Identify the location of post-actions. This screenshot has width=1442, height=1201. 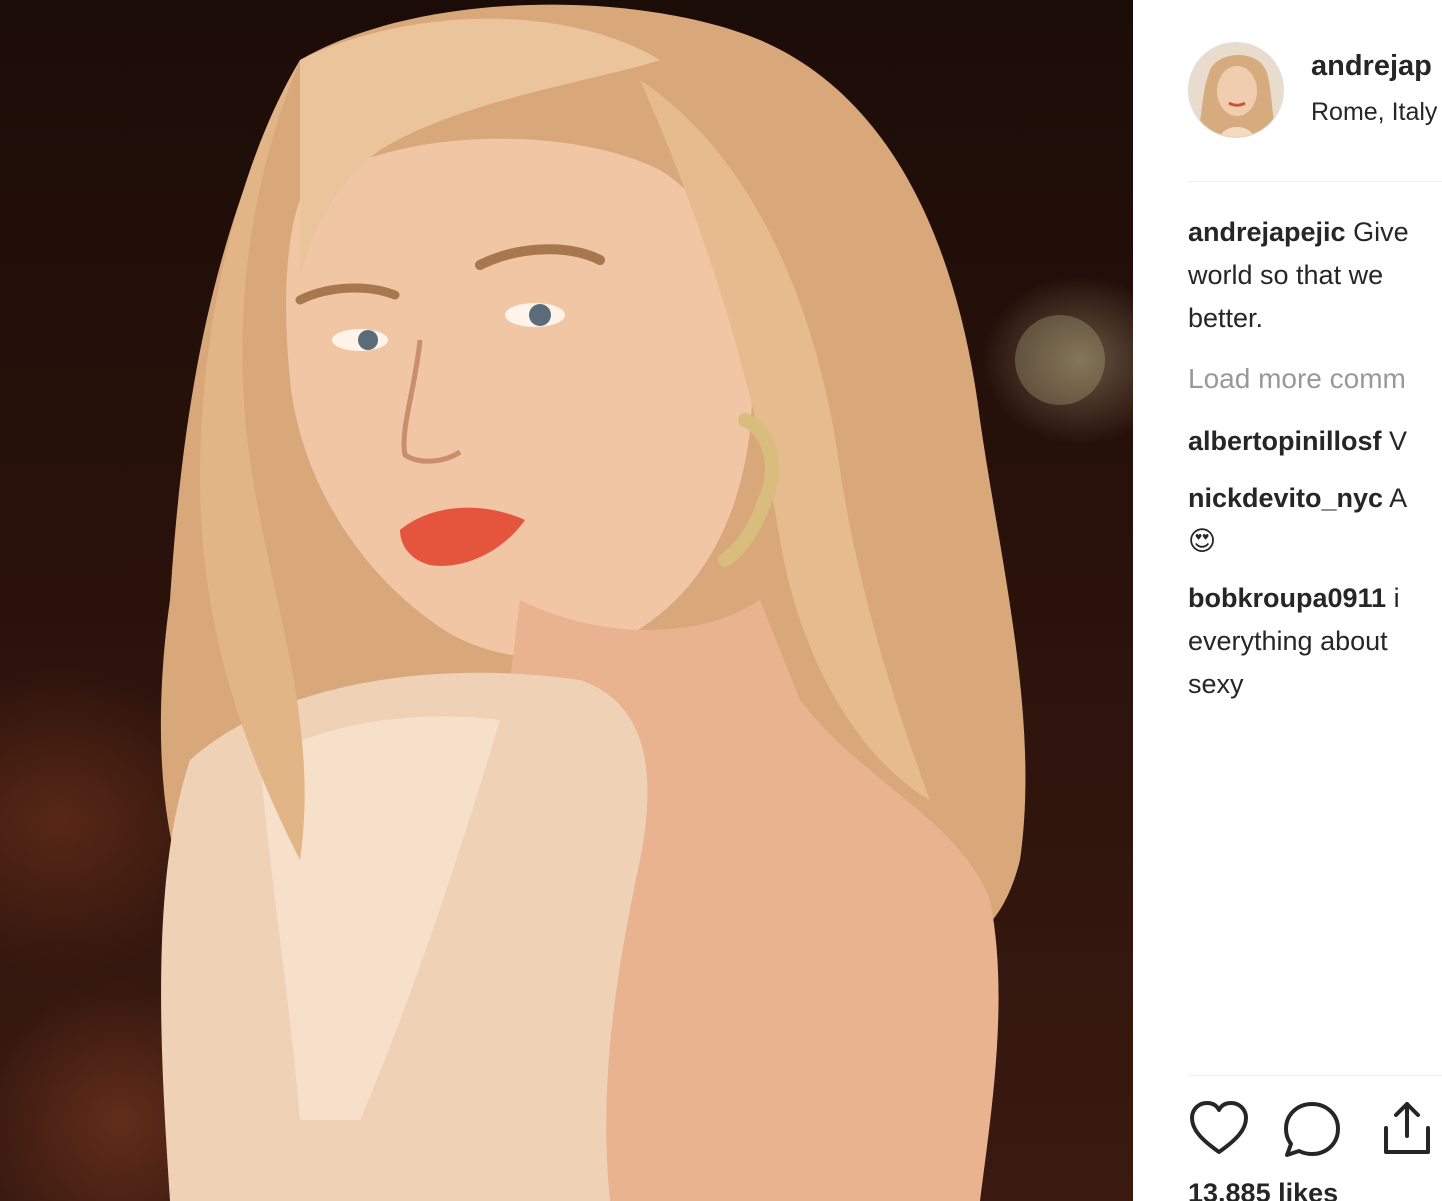
(1315, 1131).